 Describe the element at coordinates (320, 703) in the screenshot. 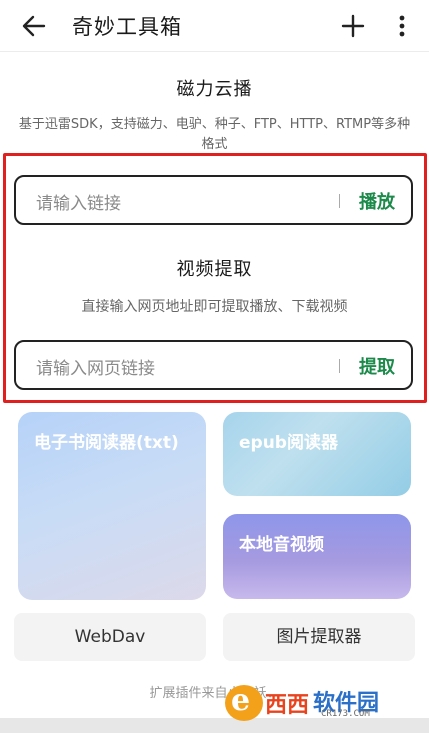

I see `site-watermark-logo: e 西西 软件园 CR173.COM` at that location.